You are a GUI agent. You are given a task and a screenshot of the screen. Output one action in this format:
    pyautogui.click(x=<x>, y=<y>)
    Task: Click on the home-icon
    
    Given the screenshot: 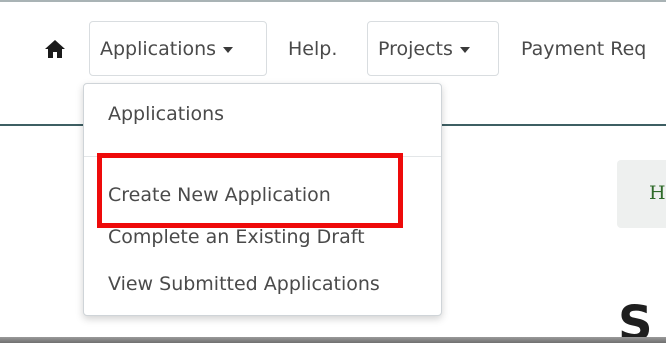 What is the action you would take?
    pyautogui.click(x=55, y=49)
    